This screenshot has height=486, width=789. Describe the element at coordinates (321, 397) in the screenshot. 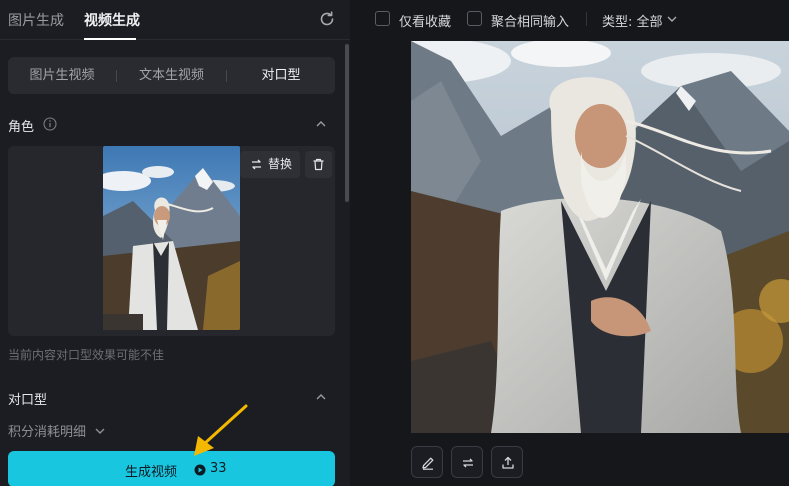

I see `lipsync-collapse-chevron-icon` at that location.